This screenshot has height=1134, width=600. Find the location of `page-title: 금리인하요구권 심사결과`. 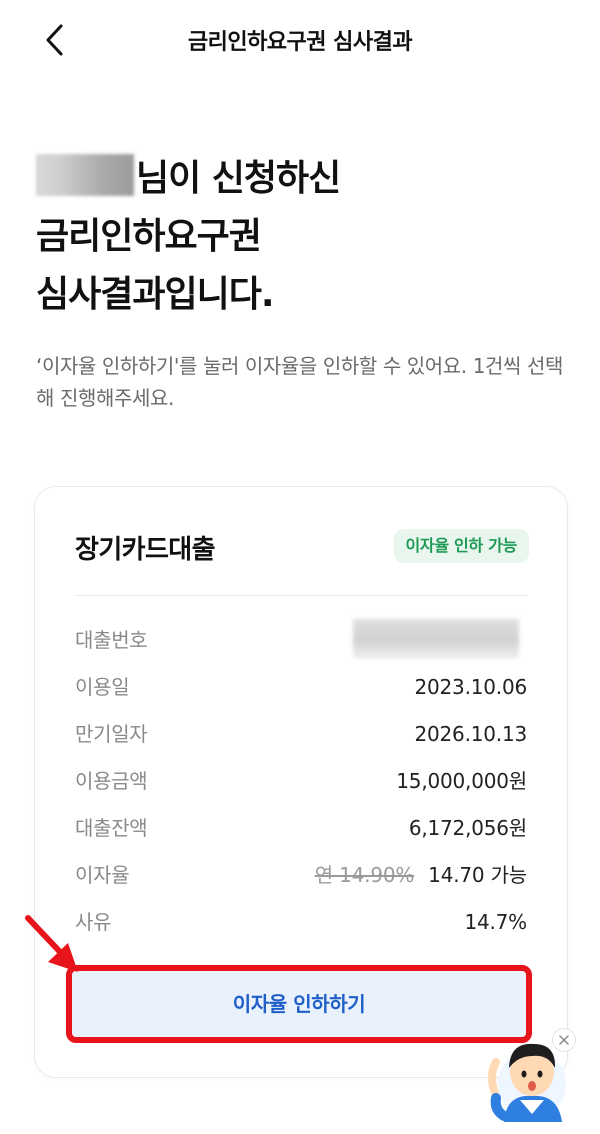

page-title: 금리인하요구권 심사결과 is located at coordinates (300, 42).